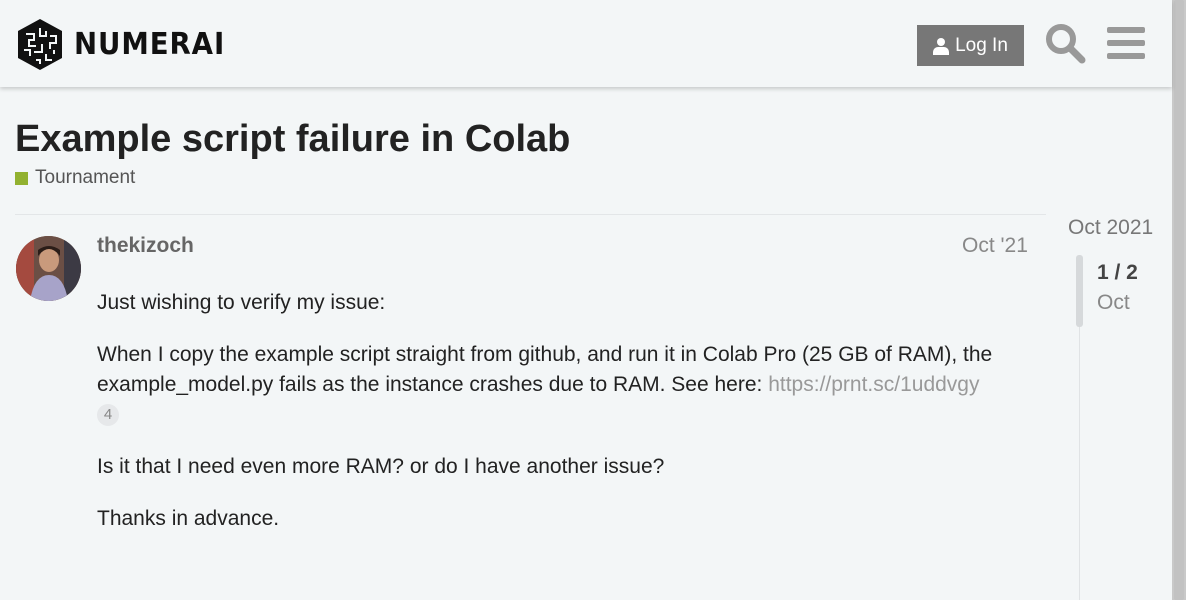 The height and width of the screenshot is (600, 1186). What do you see at coordinates (530, 214) in the screenshot?
I see `topic-divider` at bounding box center [530, 214].